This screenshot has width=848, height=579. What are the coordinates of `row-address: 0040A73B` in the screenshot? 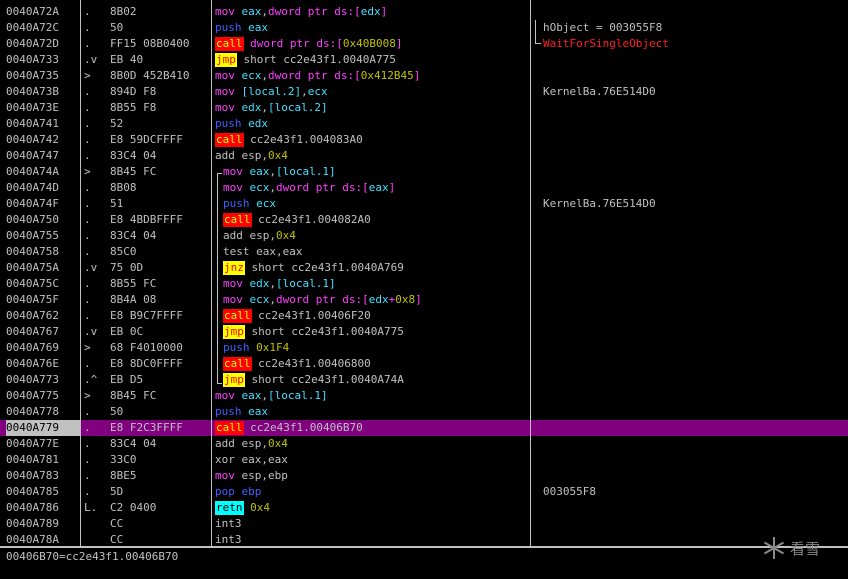 It's located at (32, 91).